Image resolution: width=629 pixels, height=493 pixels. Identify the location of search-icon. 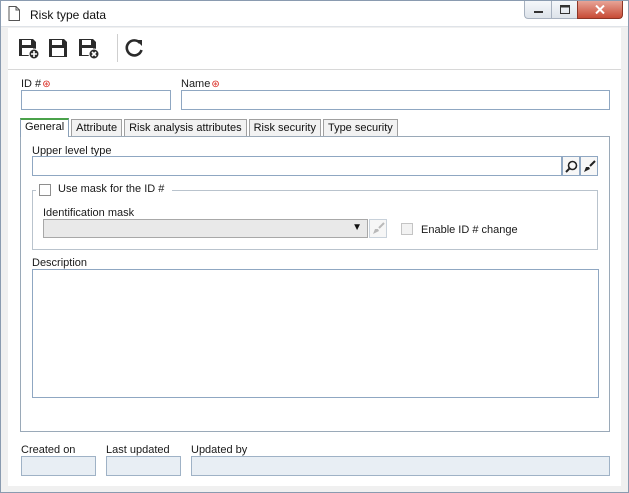
(570, 166).